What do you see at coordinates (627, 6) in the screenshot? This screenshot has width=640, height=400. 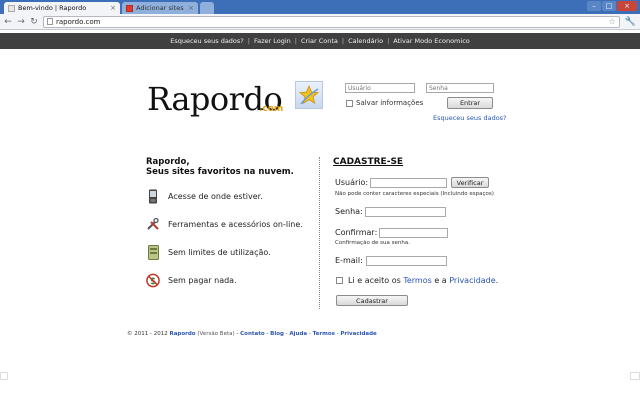 I see `close-window-button: ×` at bounding box center [627, 6].